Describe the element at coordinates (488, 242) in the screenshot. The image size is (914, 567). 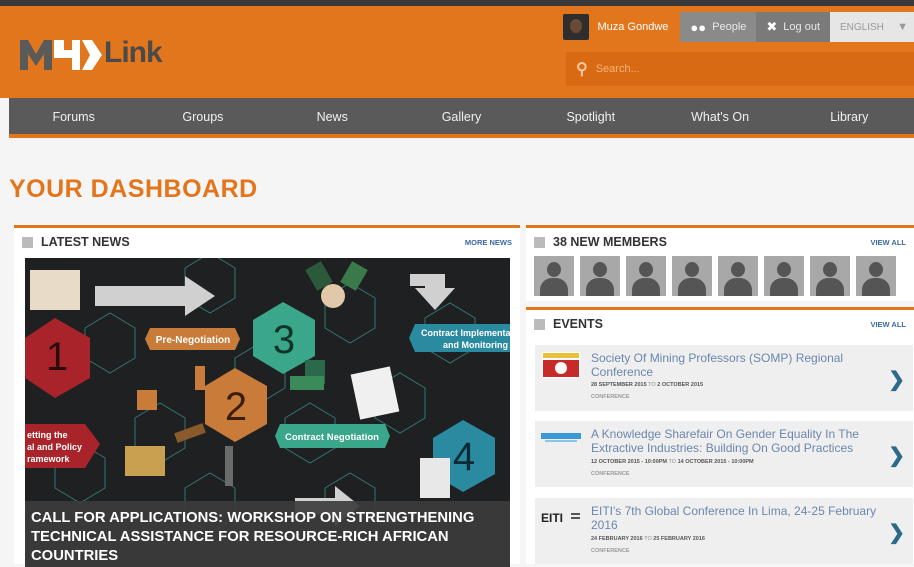
I see `more-news-link: MORE NEWS` at that location.